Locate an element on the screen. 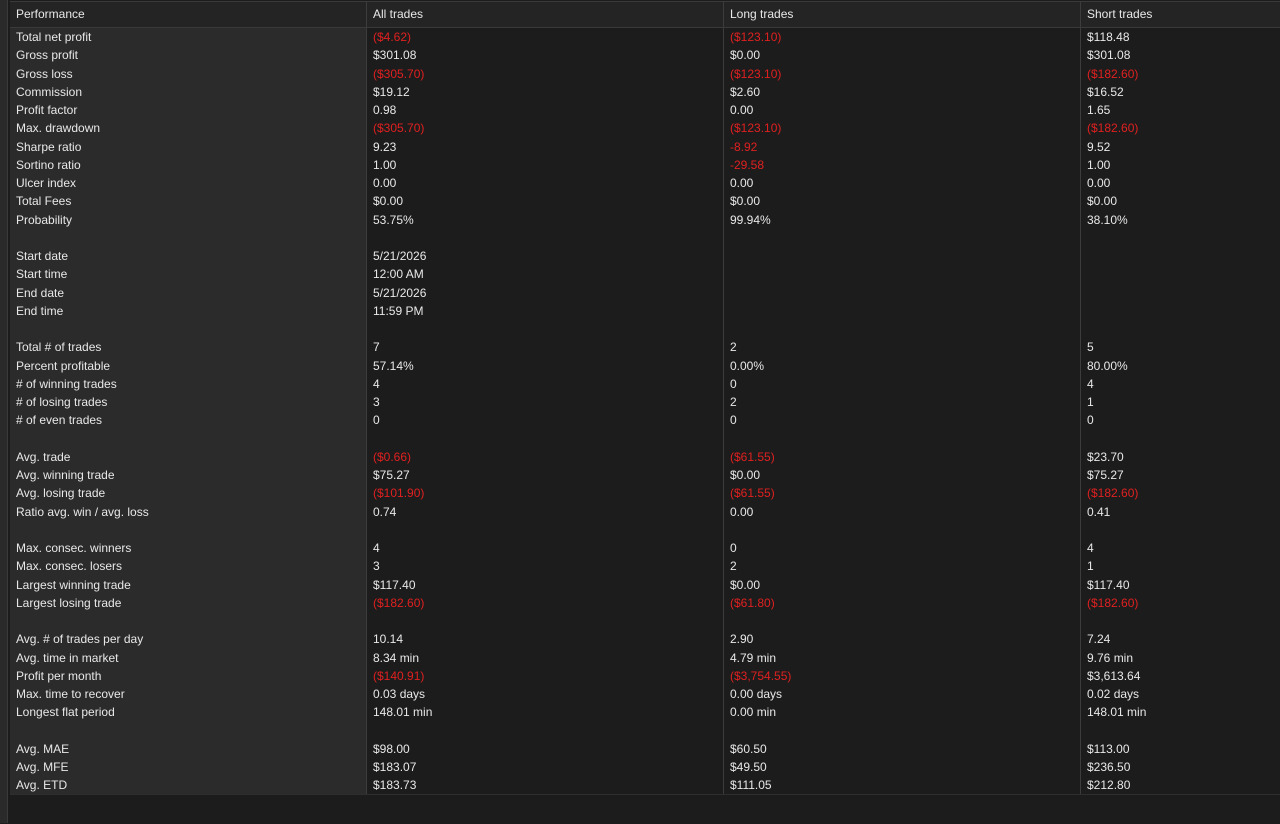 The image size is (1280, 824). row-label: Avg. time in market is located at coordinates (188, 657).